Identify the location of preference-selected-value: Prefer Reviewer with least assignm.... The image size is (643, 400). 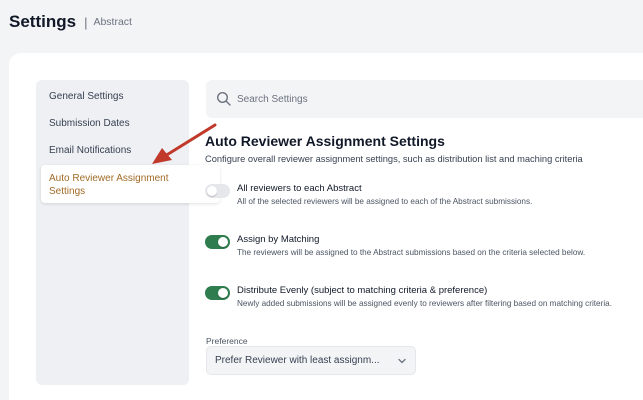
(297, 360).